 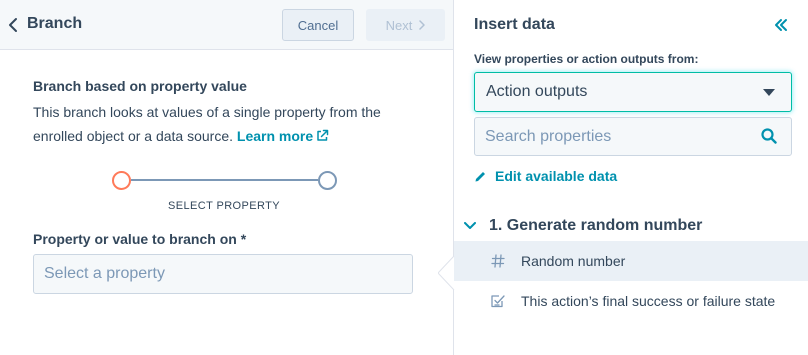 I want to click on insert-data-title: Insert data, so click(x=514, y=24).